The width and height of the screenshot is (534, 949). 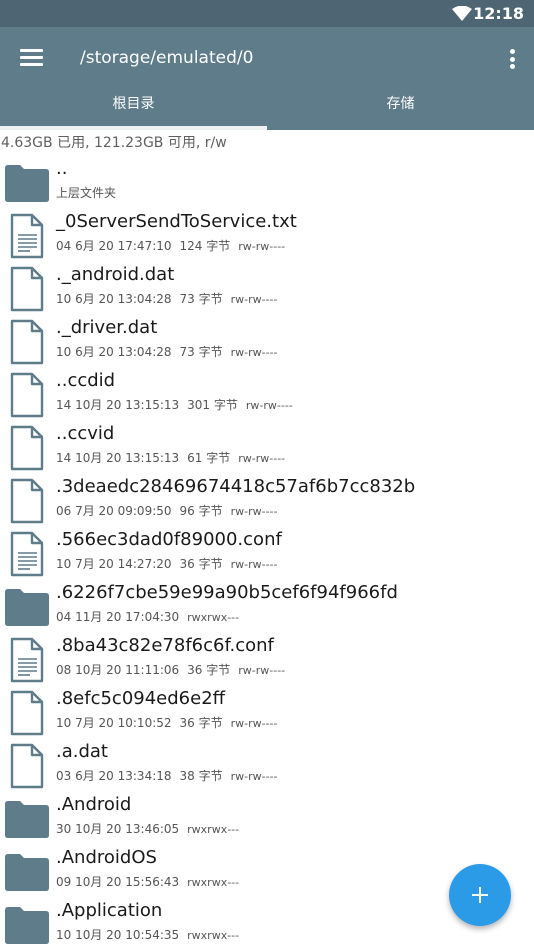 I want to click on file-meta: 10 7月 20 14:27:20 36 字节 rw-rw----, so click(x=171, y=563).